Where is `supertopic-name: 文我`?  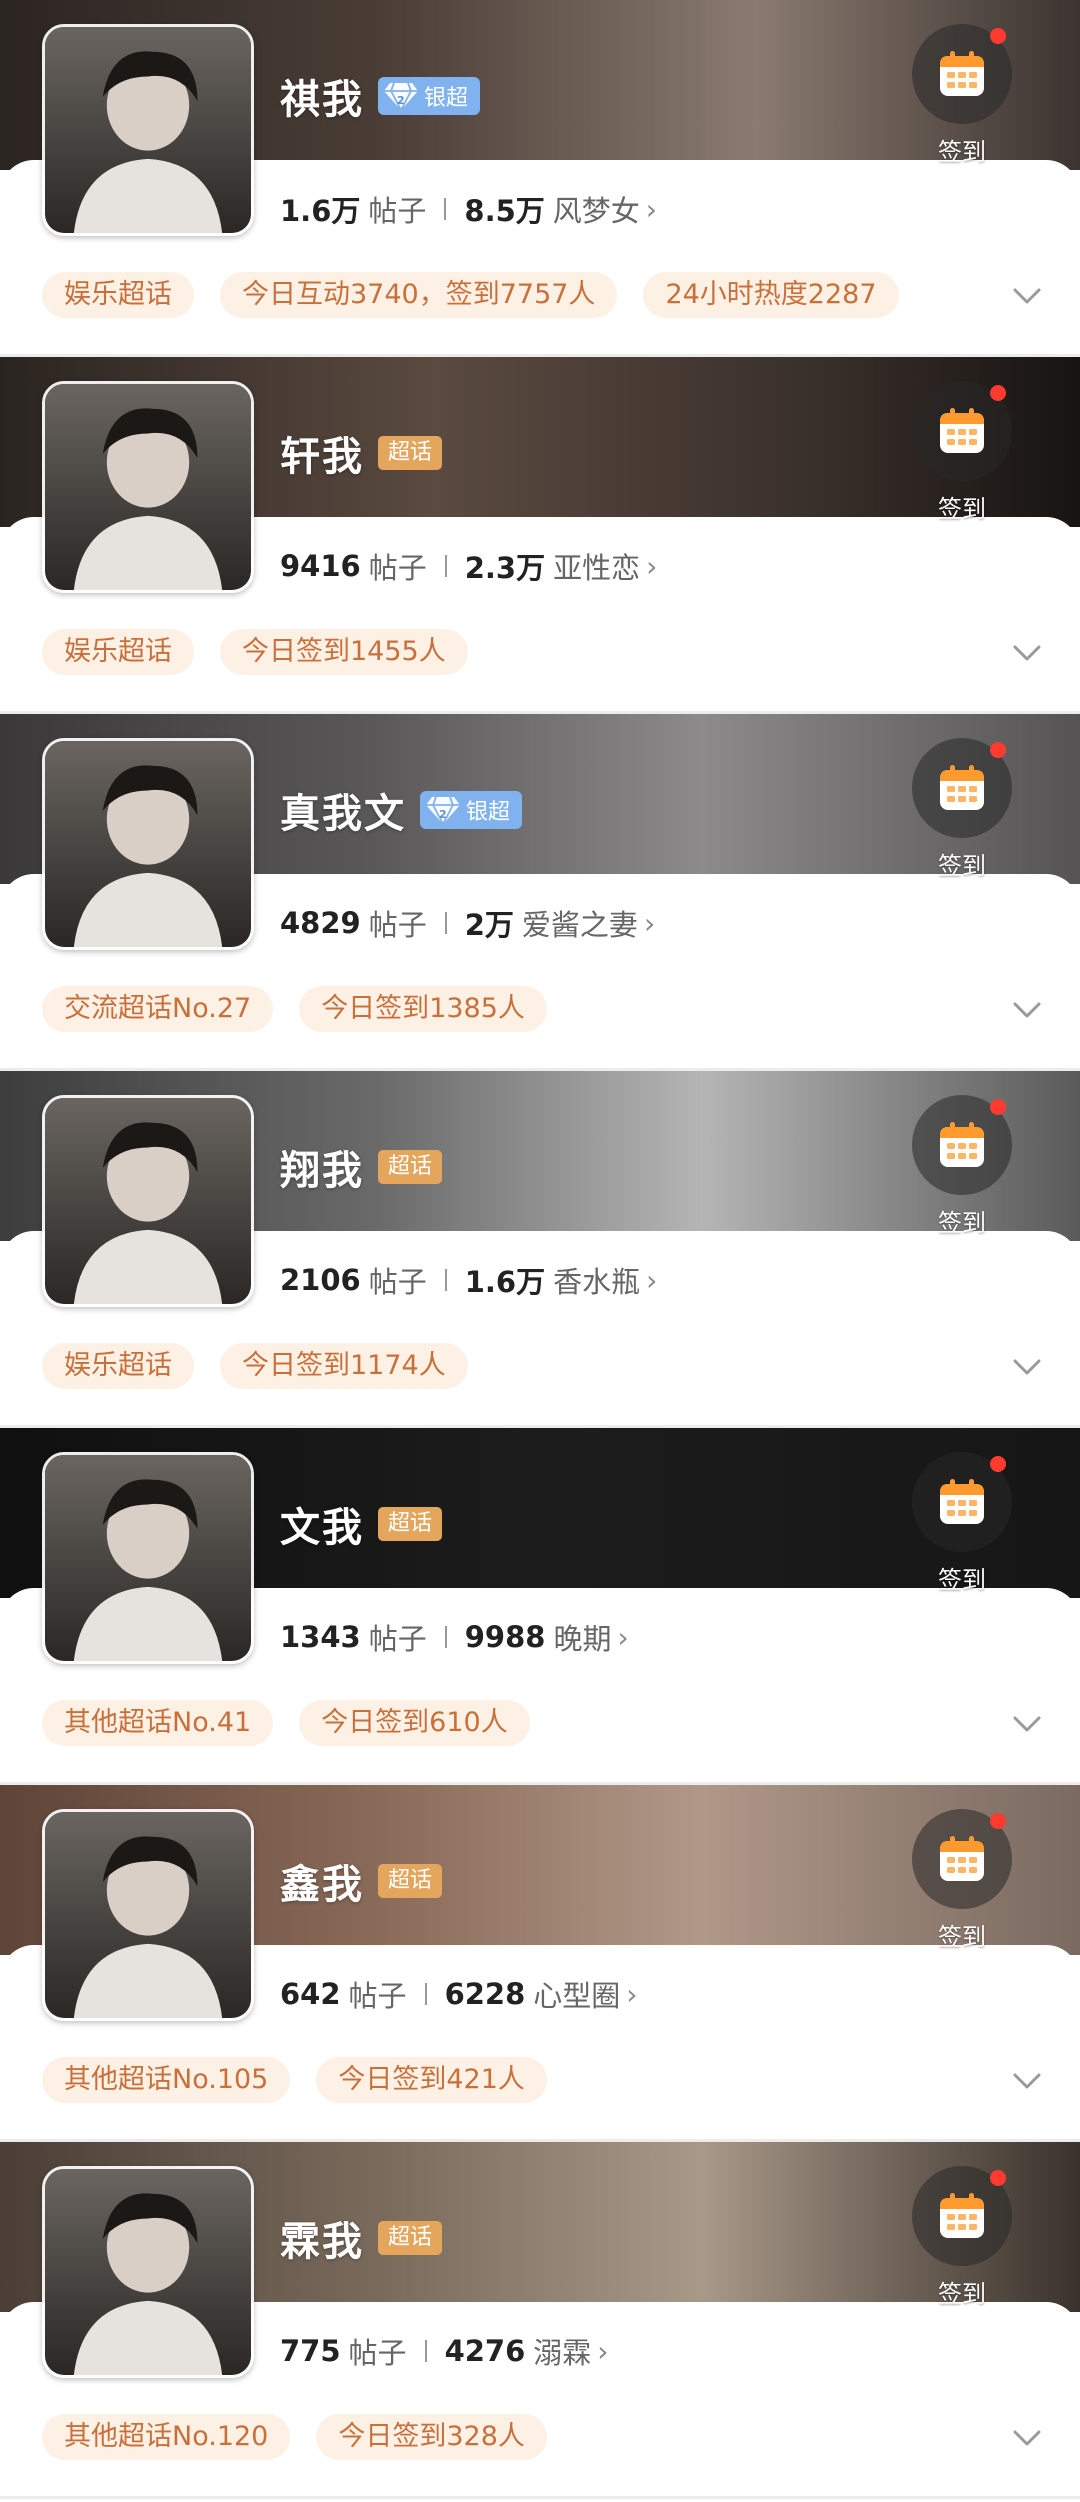
supertopic-name: 文我 is located at coordinates (322, 1524).